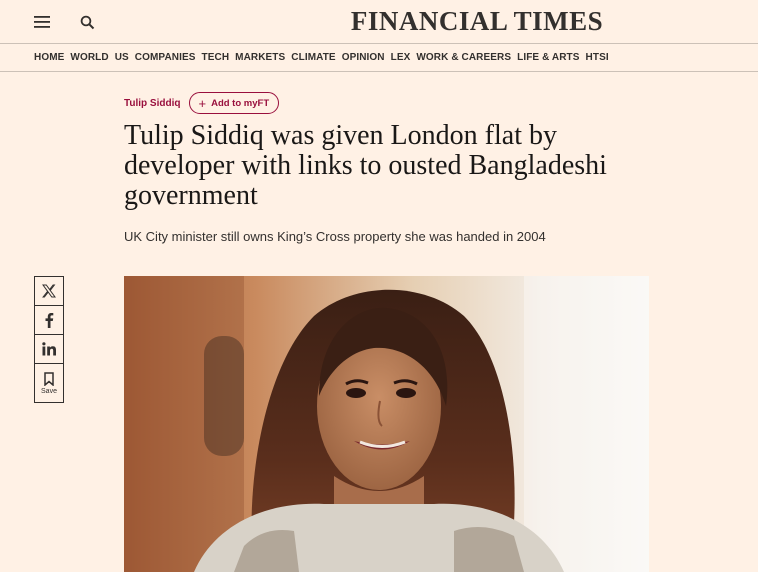 This screenshot has height=572, width=758. I want to click on masthead-logo: FINANCIAL TIMES, so click(379, 21).